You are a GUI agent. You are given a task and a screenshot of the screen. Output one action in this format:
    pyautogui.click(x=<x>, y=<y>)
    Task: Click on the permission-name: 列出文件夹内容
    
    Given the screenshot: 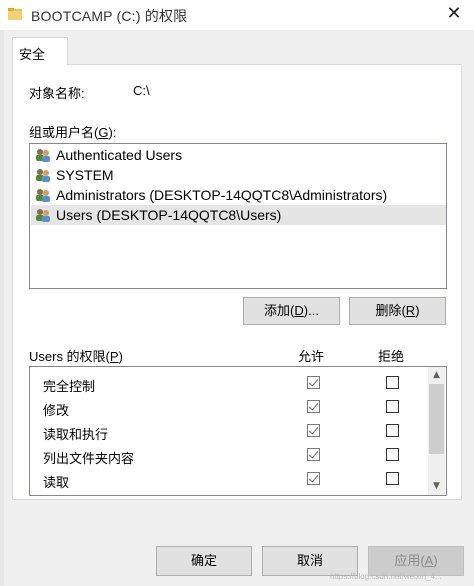 What is the action you would take?
    pyautogui.click(x=89, y=458)
    